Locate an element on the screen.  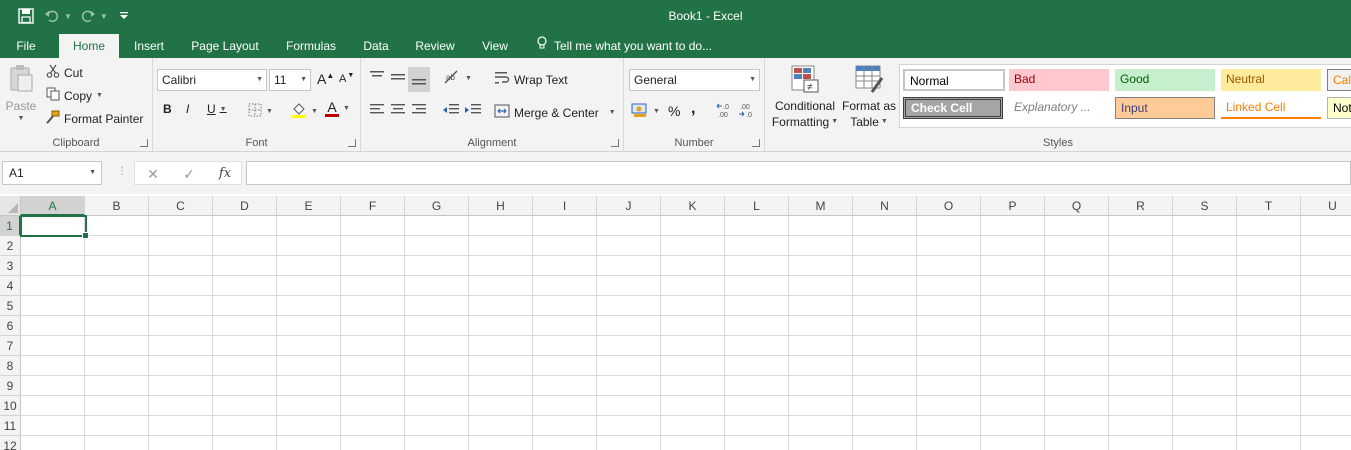
row-header: 9 is located at coordinates (10, 386).